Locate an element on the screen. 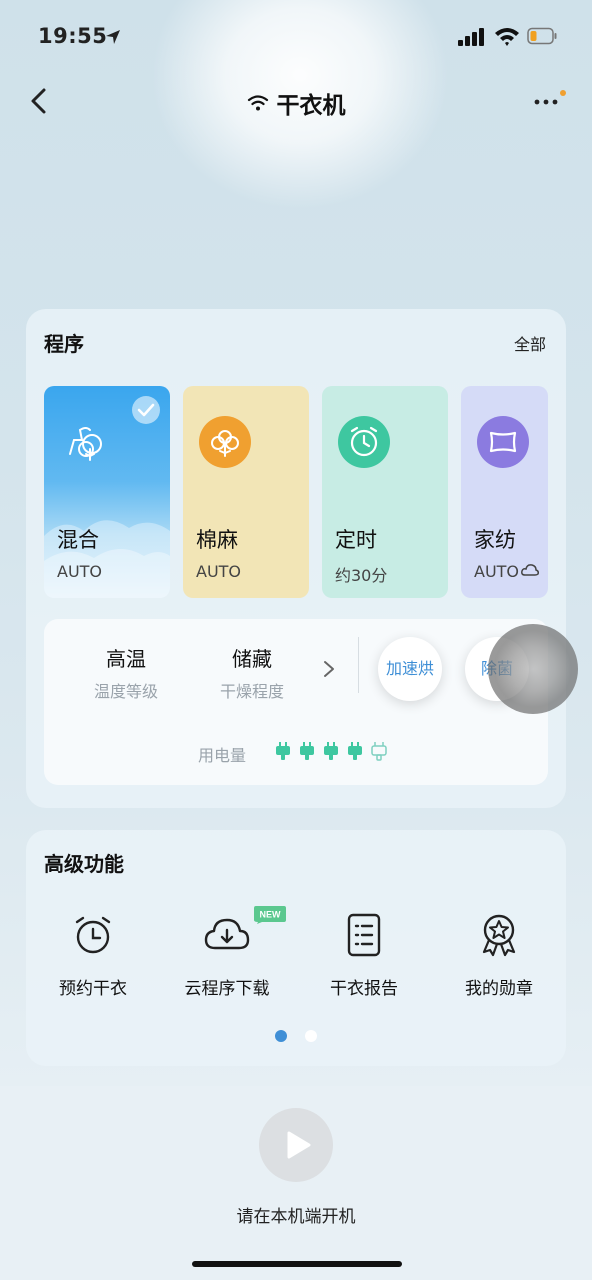 The height and width of the screenshot is (1280, 592). program-name: 定时 is located at coordinates (356, 540).